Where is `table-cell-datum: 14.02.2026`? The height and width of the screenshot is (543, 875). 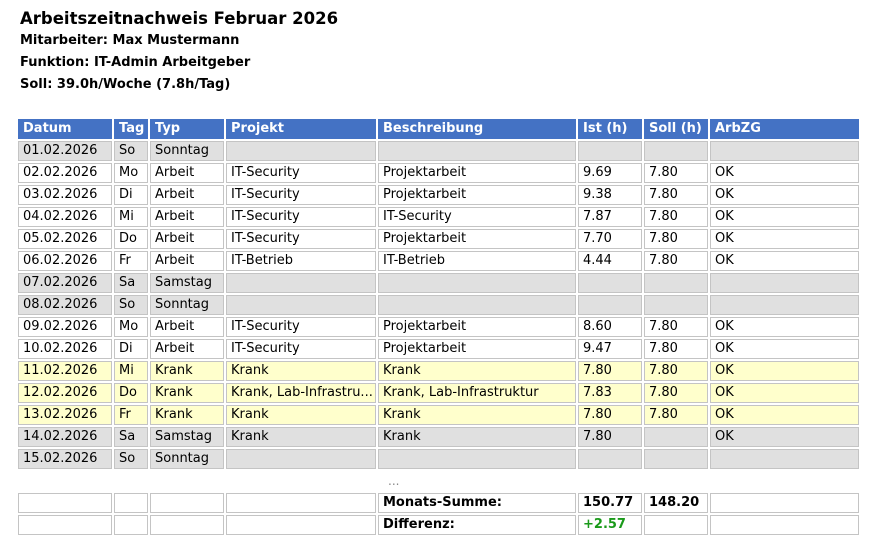 table-cell-datum: 14.02.2026 is located at coordinates (65, 437).